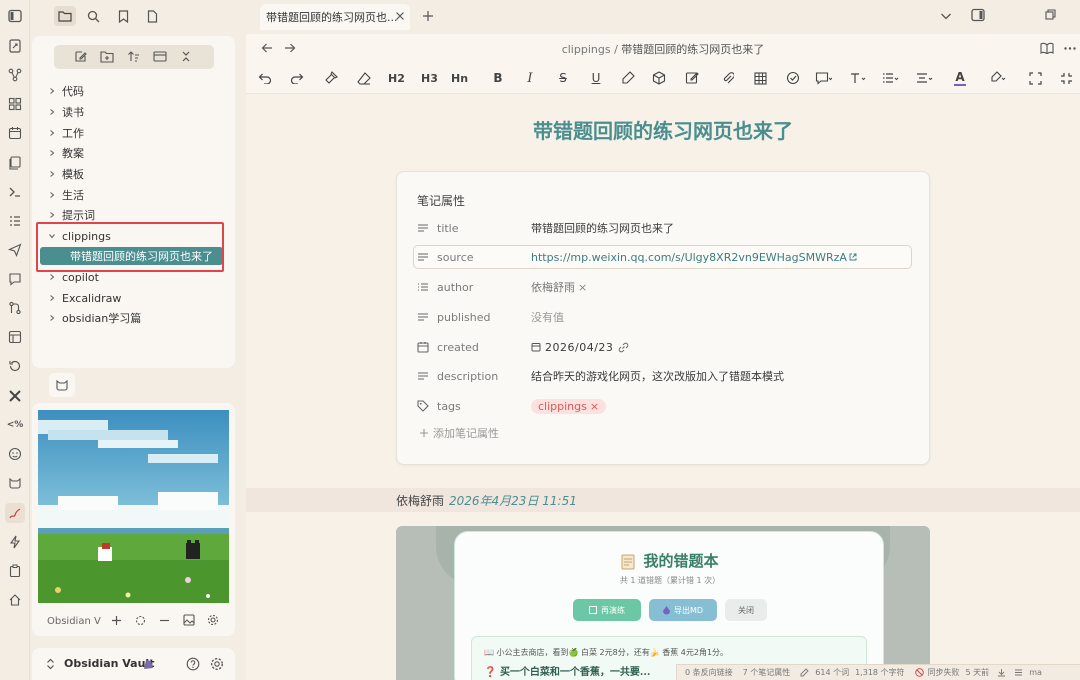 The image size is (1080, 680). Describe the element at coordinates (823, 78) in the screenshot. I see `comment-icon` at that location.